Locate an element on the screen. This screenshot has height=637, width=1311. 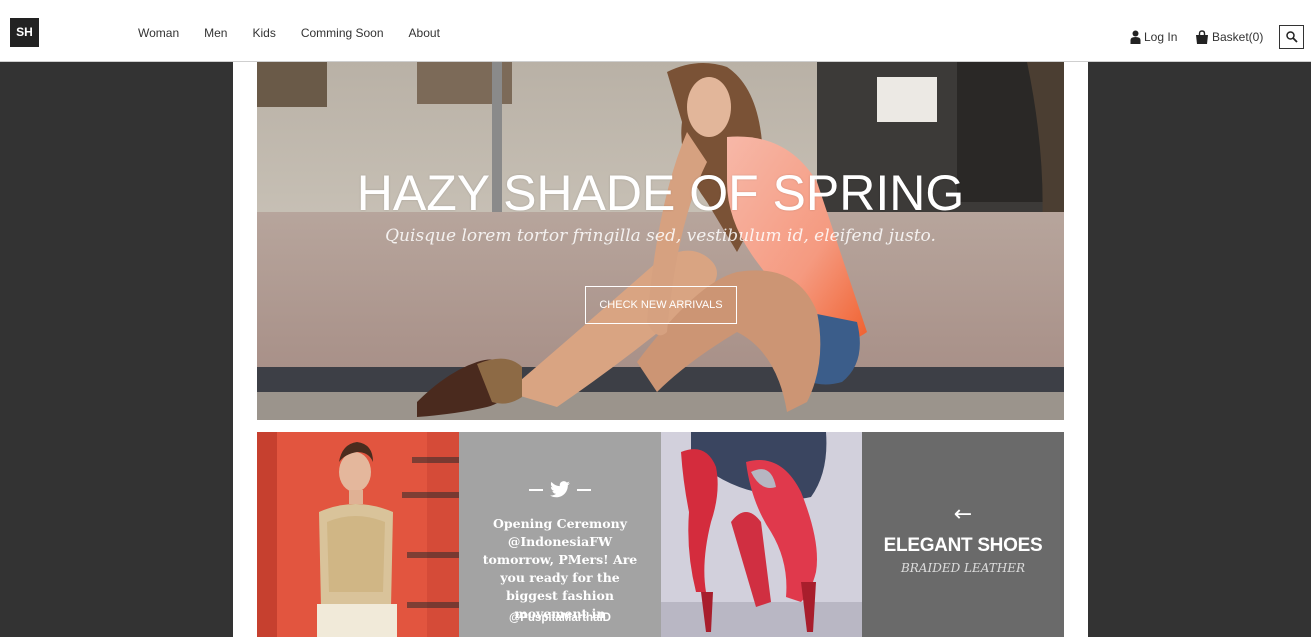
shoes-title: ELEGANT SHOES is located at coordinates (963, 545).